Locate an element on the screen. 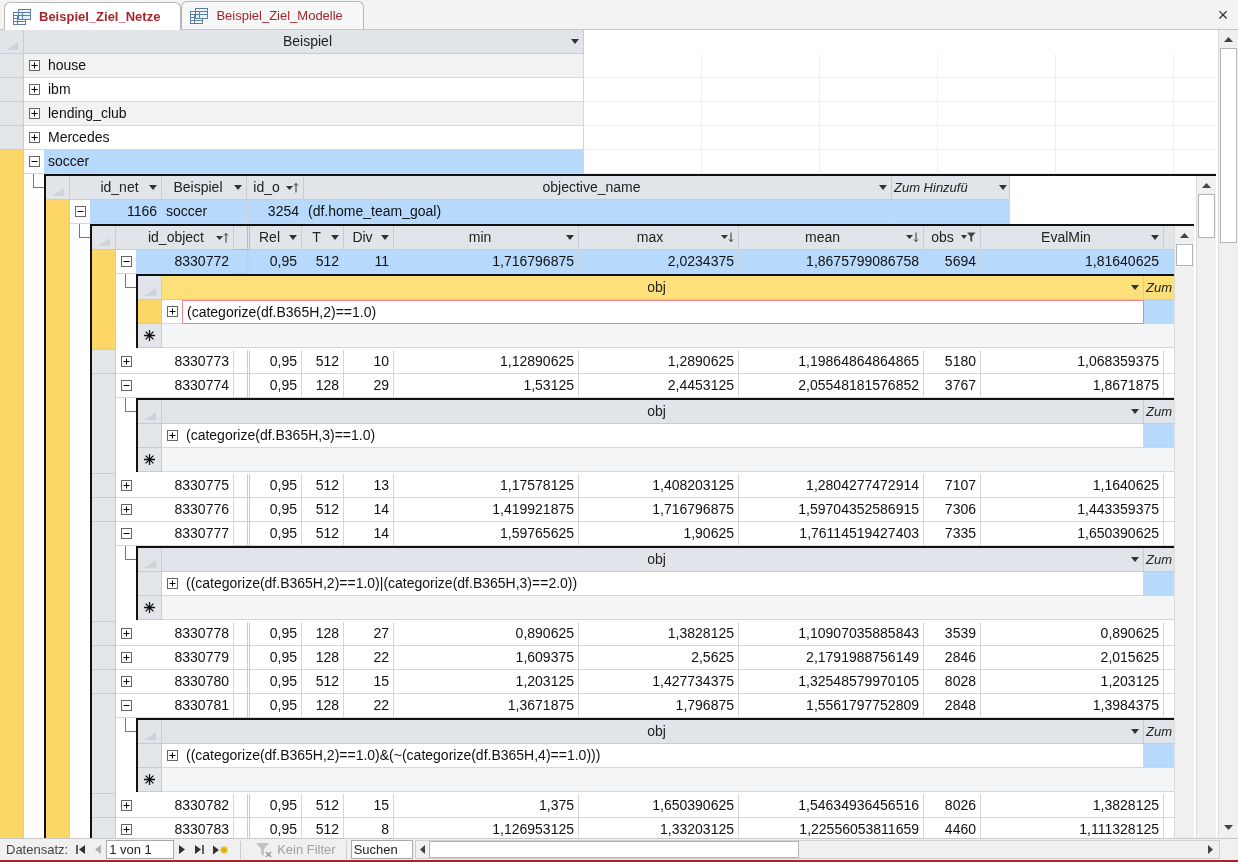  table-cell: (df.home_team_goal) is located at coordinates (598, 212).